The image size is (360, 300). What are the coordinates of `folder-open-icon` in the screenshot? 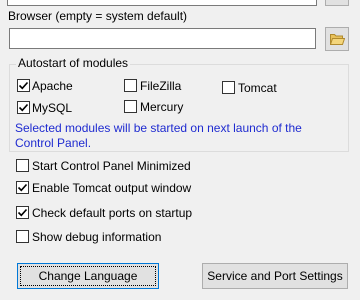 It's located at (337, 40).